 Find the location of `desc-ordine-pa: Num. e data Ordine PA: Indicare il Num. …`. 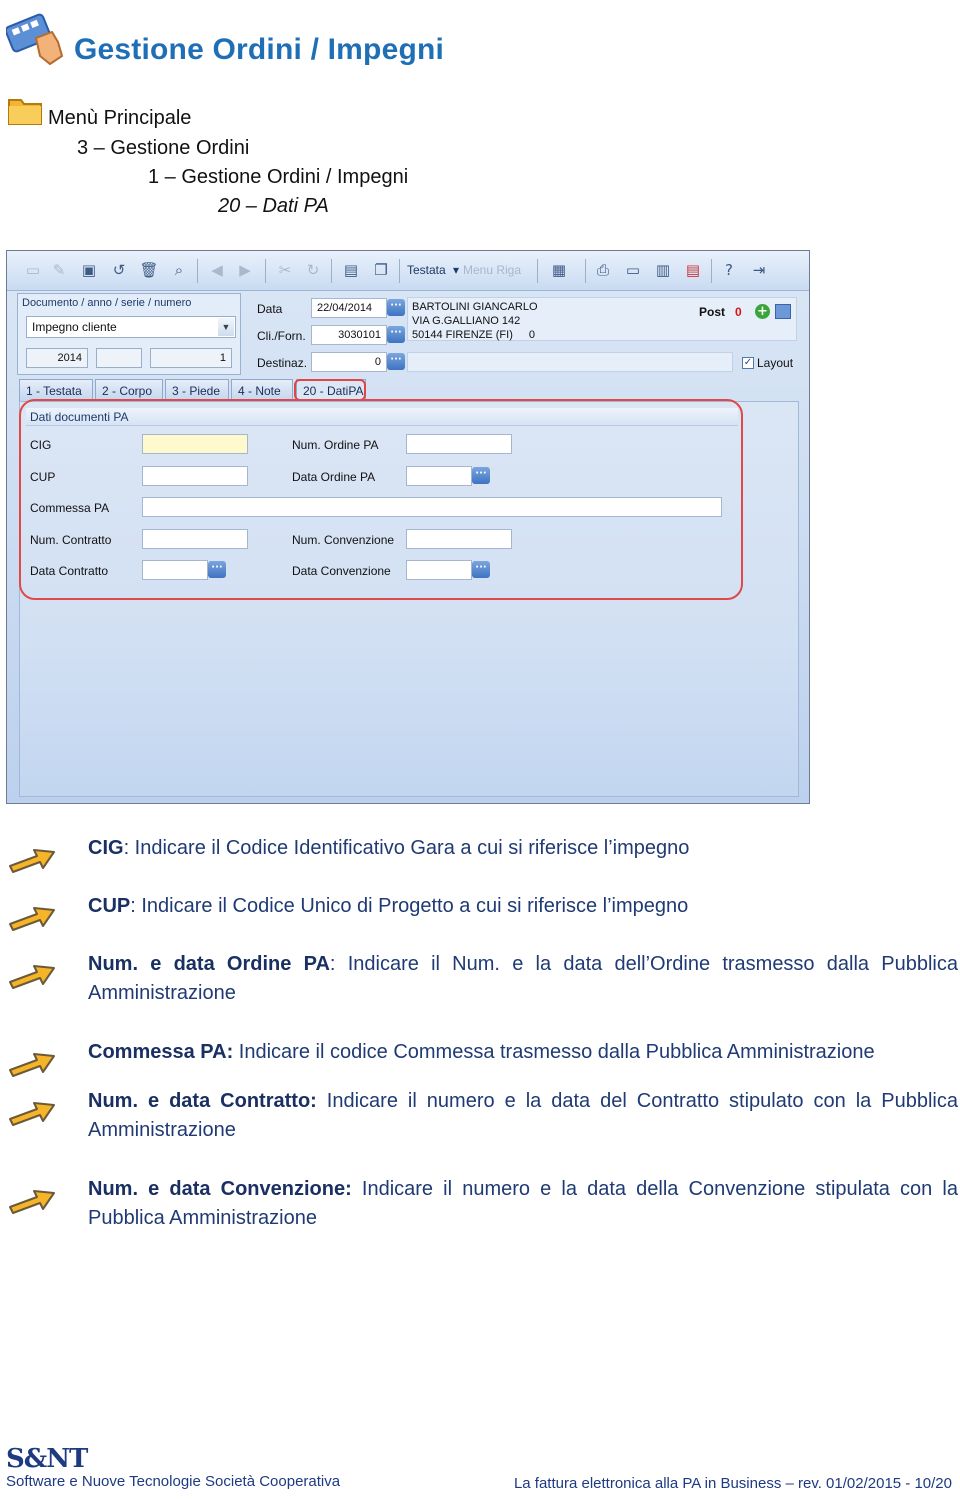

desc-ordine-pa: Num. e data Ordine PA: Indicare il Num. … is located at coordinates (523, 978).